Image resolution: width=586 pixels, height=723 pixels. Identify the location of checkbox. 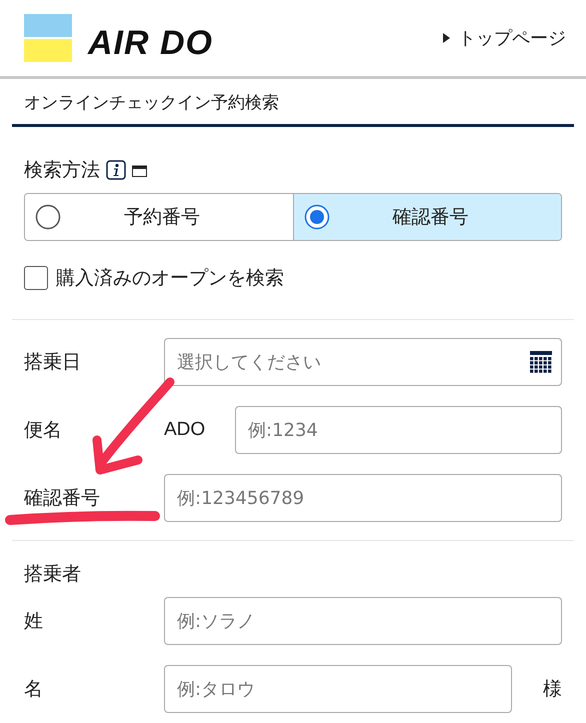
(36, 278).